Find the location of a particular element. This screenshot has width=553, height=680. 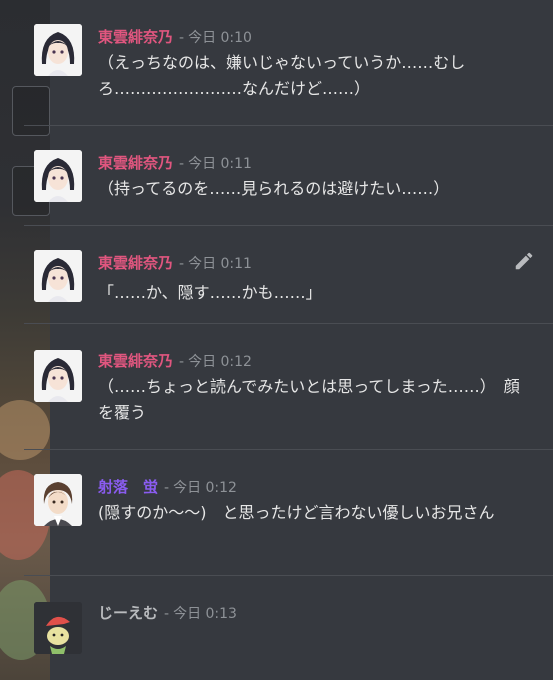

timestamp: 今日 0:13 is located at coordinates (205, 614).